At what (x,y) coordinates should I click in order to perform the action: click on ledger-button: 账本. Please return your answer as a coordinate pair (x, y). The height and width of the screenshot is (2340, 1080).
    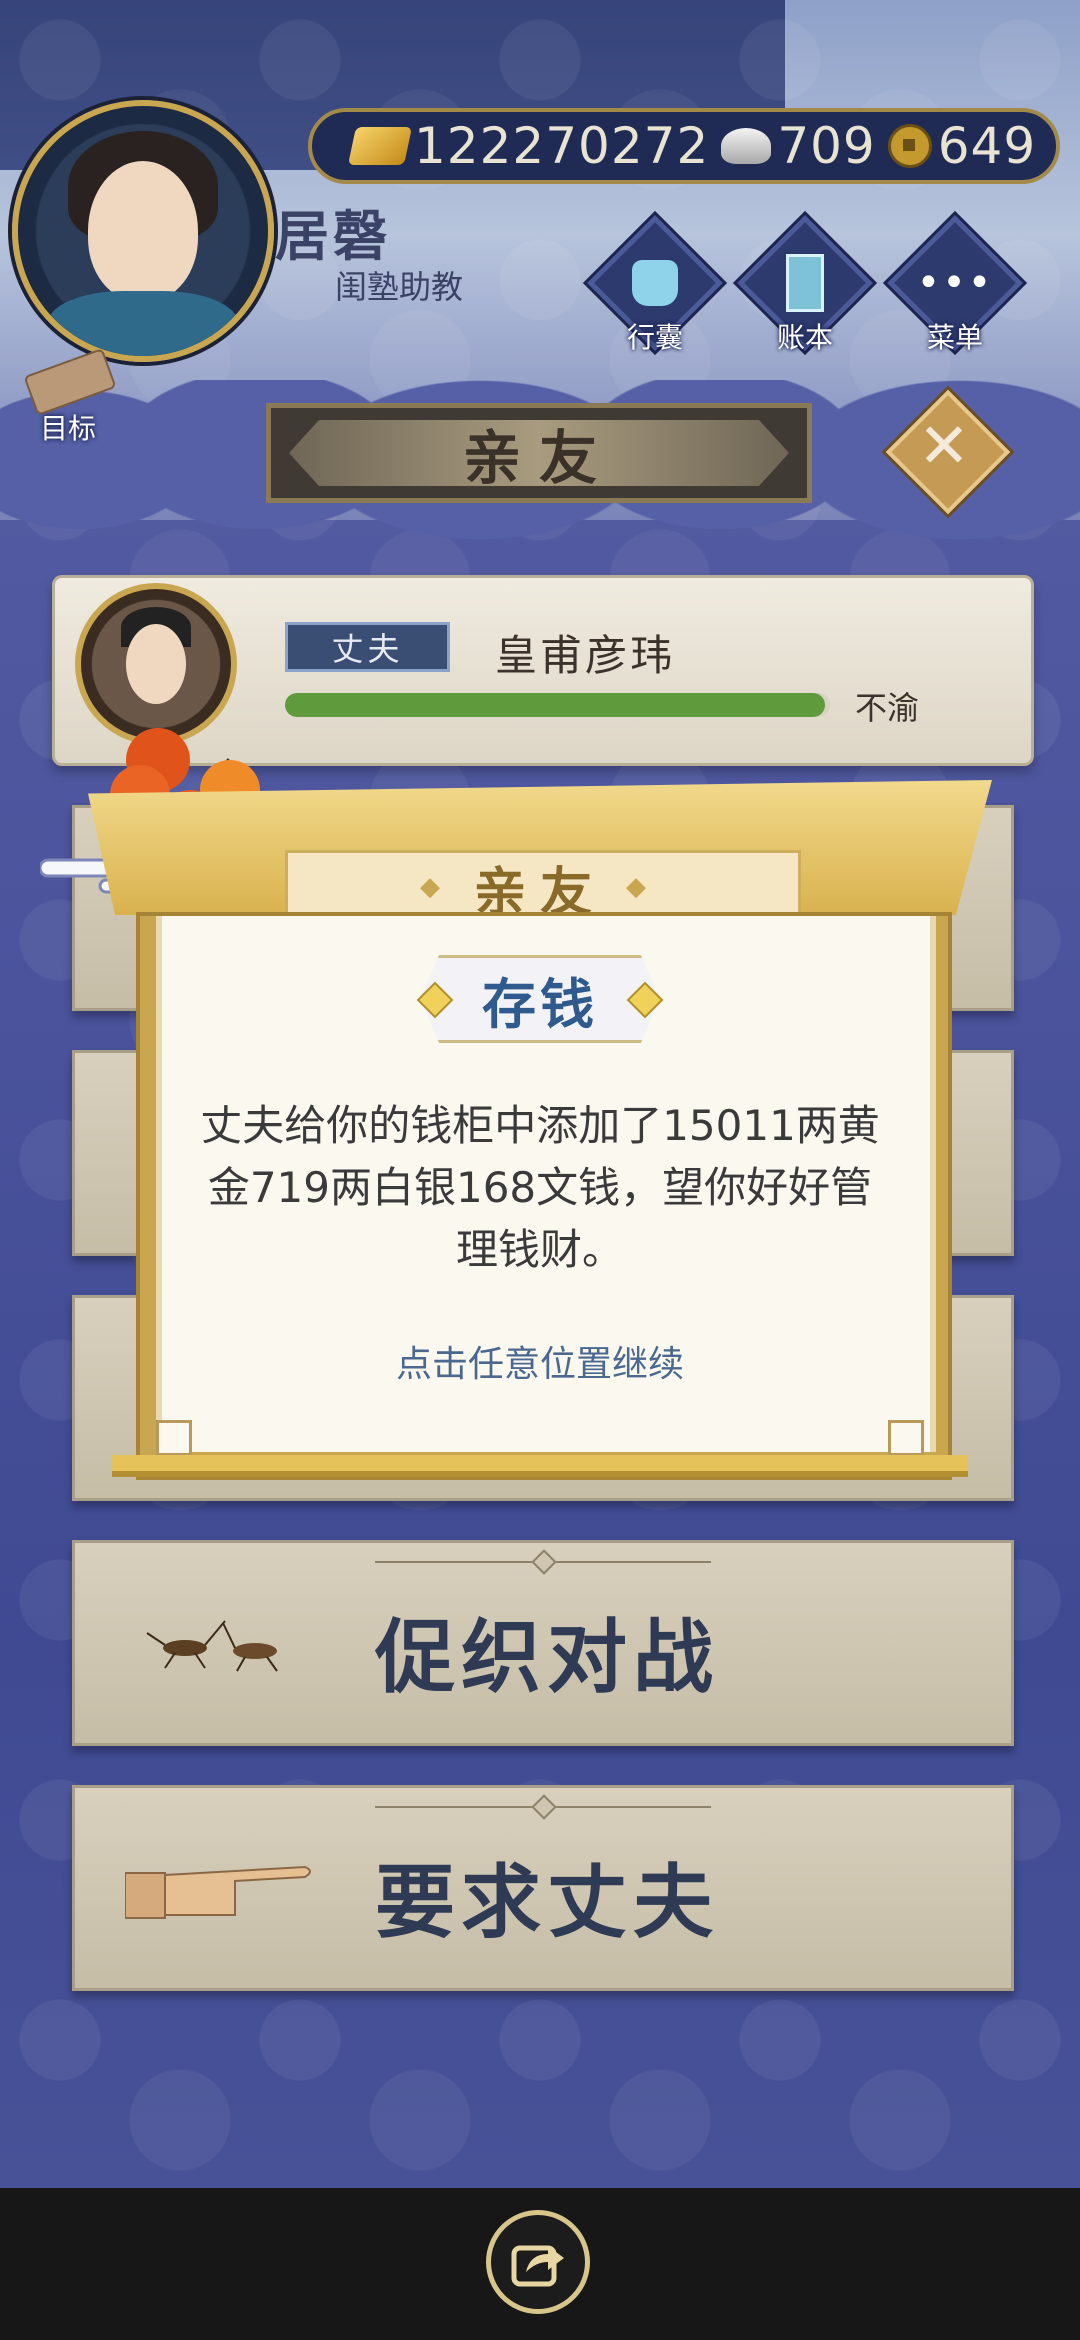
    Looking at the image, I should click on (805, 284).